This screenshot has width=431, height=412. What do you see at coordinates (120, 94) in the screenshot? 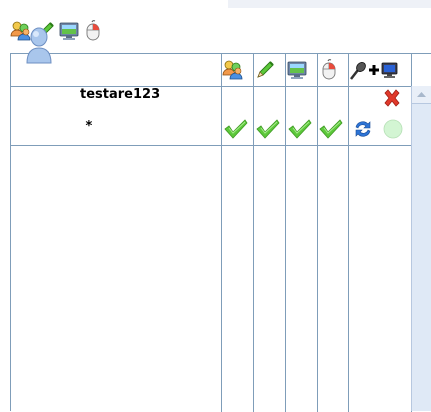
I see `username-label: testare123` at bounding box center [120, 94].